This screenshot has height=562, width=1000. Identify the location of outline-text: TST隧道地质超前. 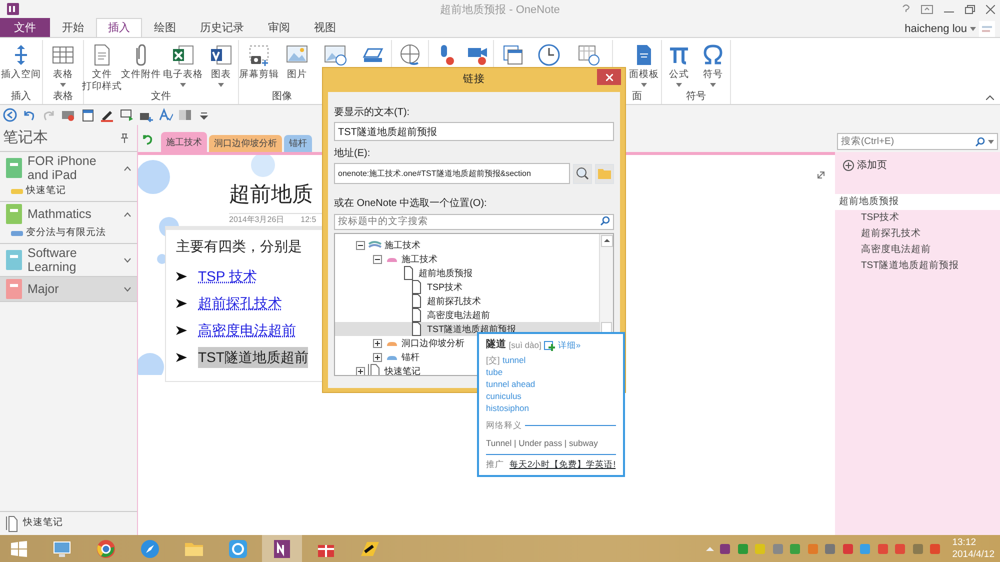
(253, 357).